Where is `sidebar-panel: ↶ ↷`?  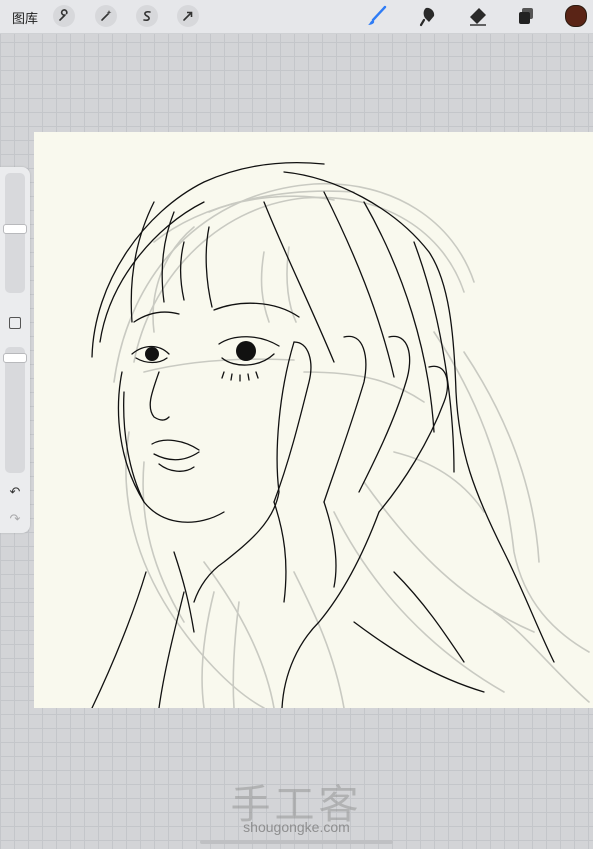 sidebar-panel: ↶ ↷ is located at coordinates (15, 350).